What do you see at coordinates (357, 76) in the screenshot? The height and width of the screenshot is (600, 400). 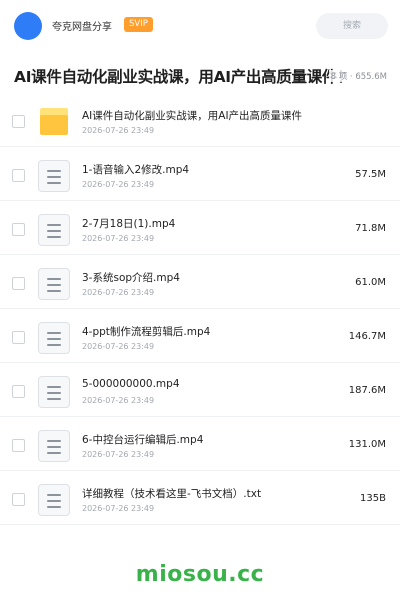 I see `share-meta: 8 项 · 655.6M` at bounding box center [357, 76].